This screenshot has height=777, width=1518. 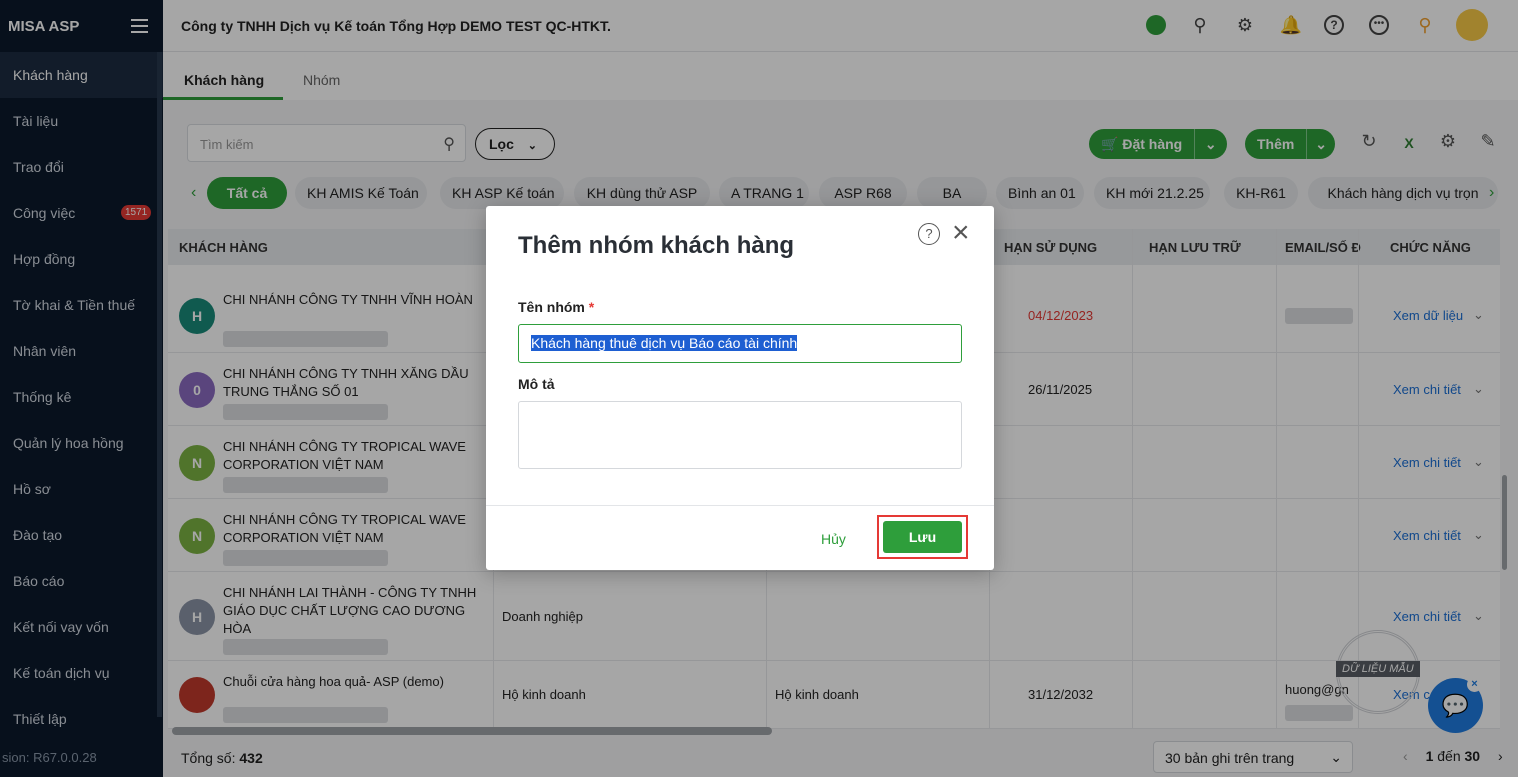 What do you see at coordinates (740, 505) in the screenshot?
I see `dialog-divider` at bounding box center [740, 505].